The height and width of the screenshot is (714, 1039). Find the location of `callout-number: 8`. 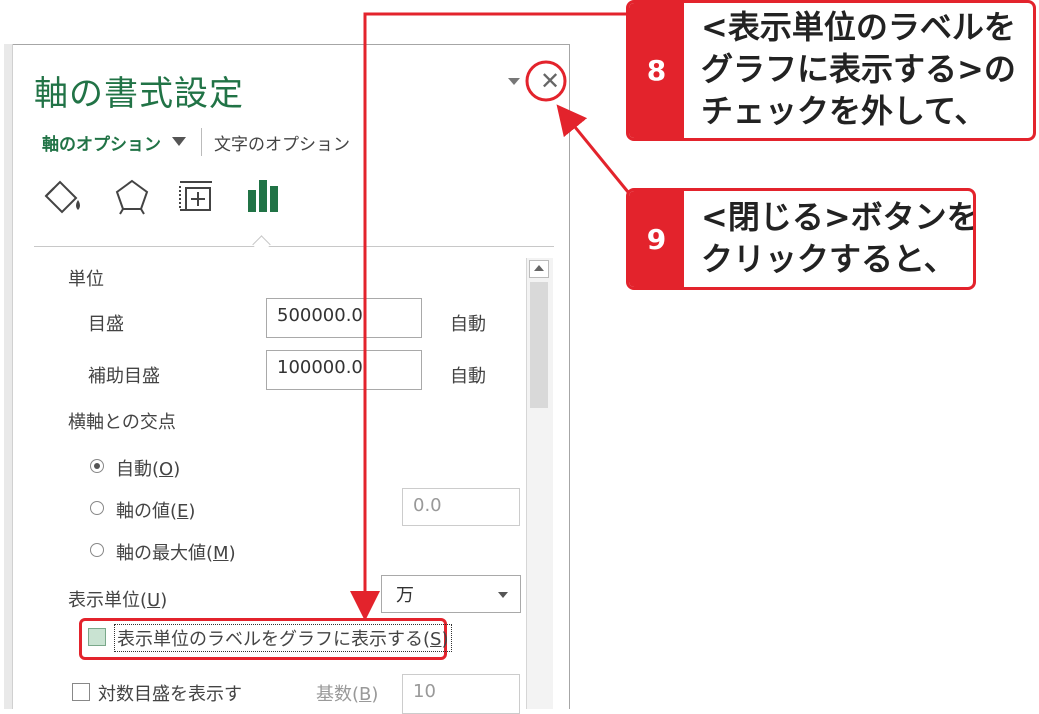

callout-number: 8 is located at coordinates (656, 70).